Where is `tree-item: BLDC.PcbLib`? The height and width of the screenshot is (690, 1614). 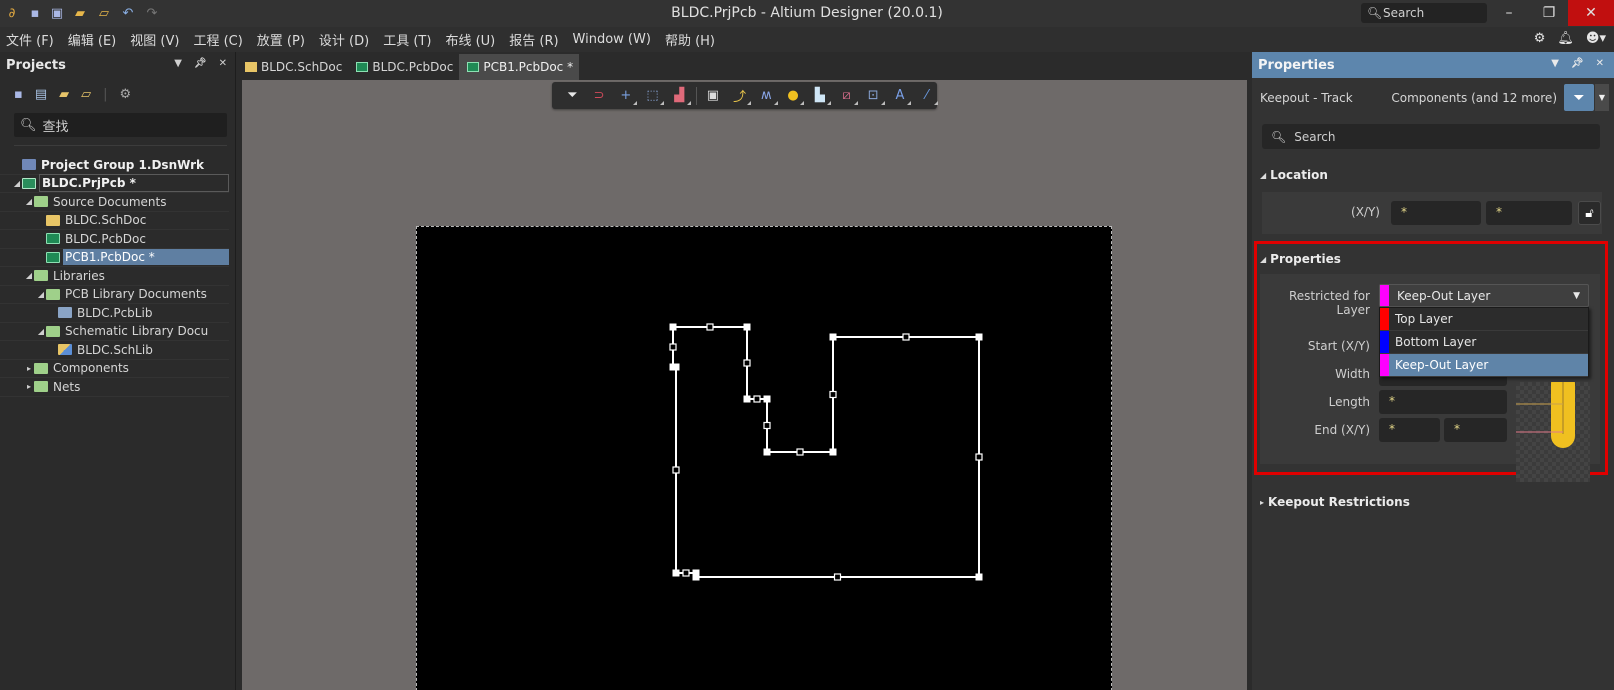
tree-item: BLDC.PcbLib is located at coordinates (114, 313).